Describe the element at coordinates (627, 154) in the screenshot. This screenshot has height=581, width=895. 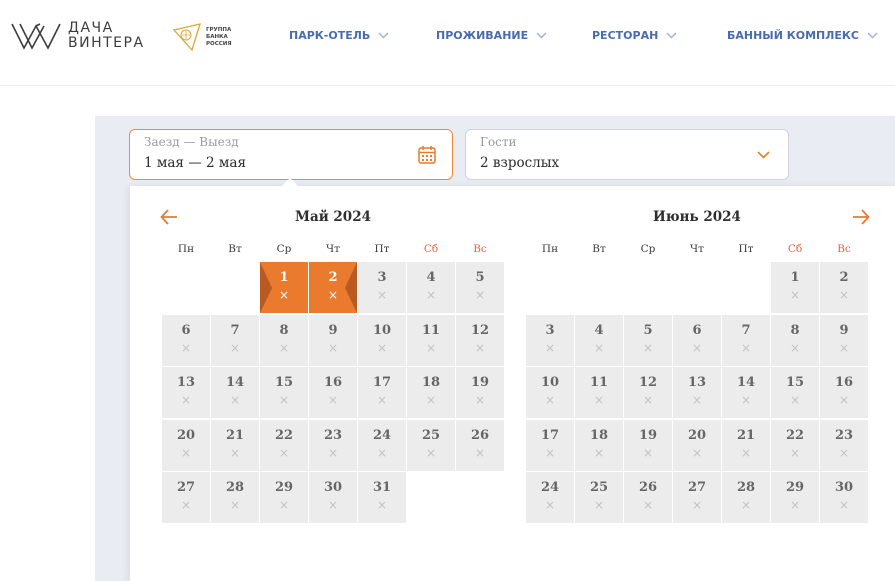
I see `guests-field: Гости 2 взрослых` at that location.